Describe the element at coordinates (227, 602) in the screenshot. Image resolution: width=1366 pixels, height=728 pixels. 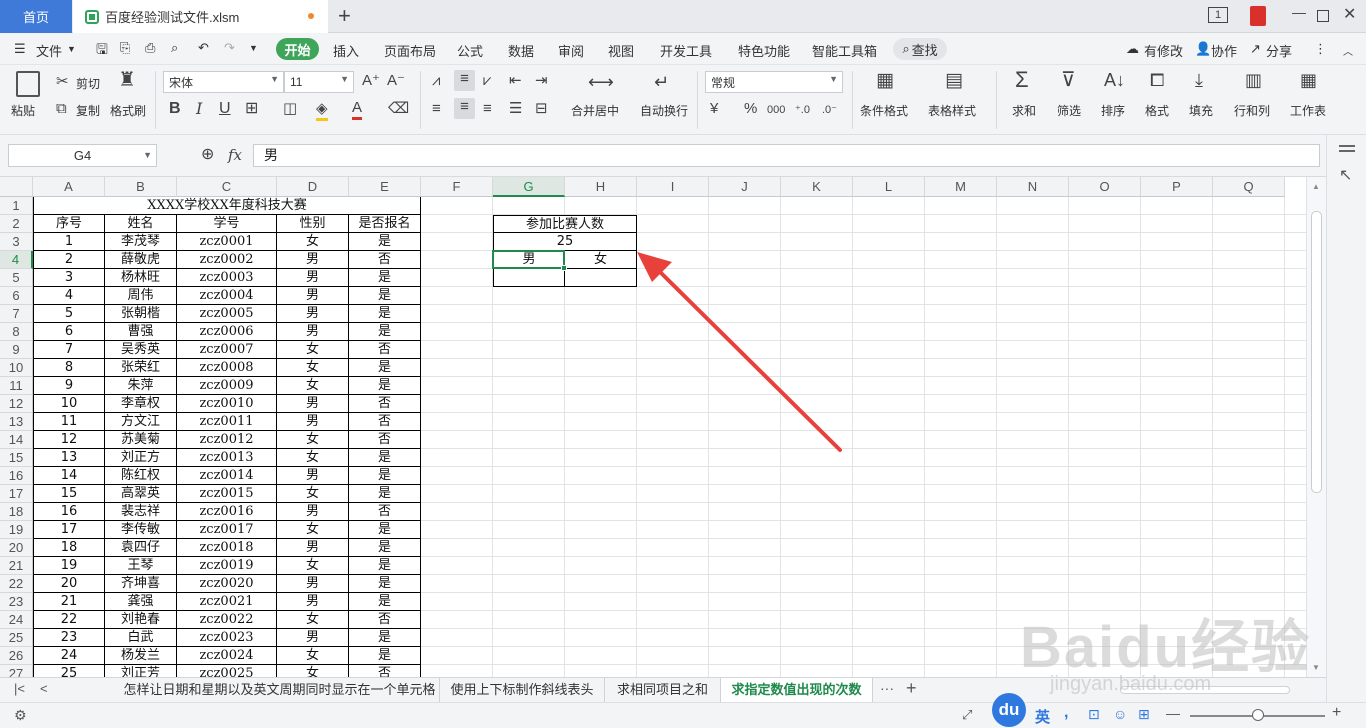
I see `table-cell: zcz0021` at that location.